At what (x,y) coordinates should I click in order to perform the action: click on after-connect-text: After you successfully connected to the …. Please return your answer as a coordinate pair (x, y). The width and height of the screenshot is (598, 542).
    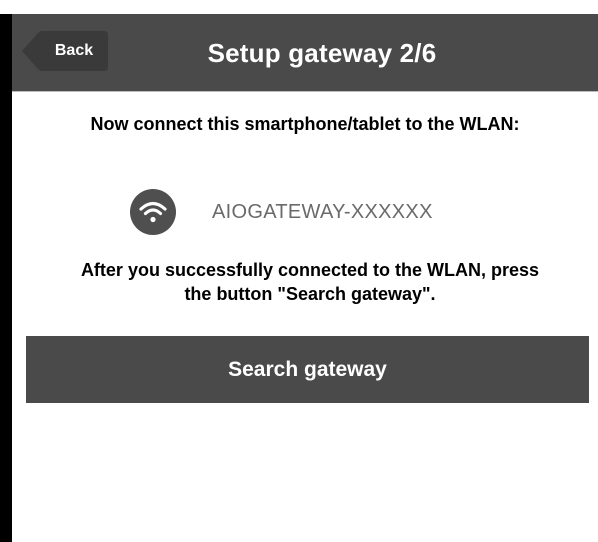
    Looking at the image, I should click on (310, 282).